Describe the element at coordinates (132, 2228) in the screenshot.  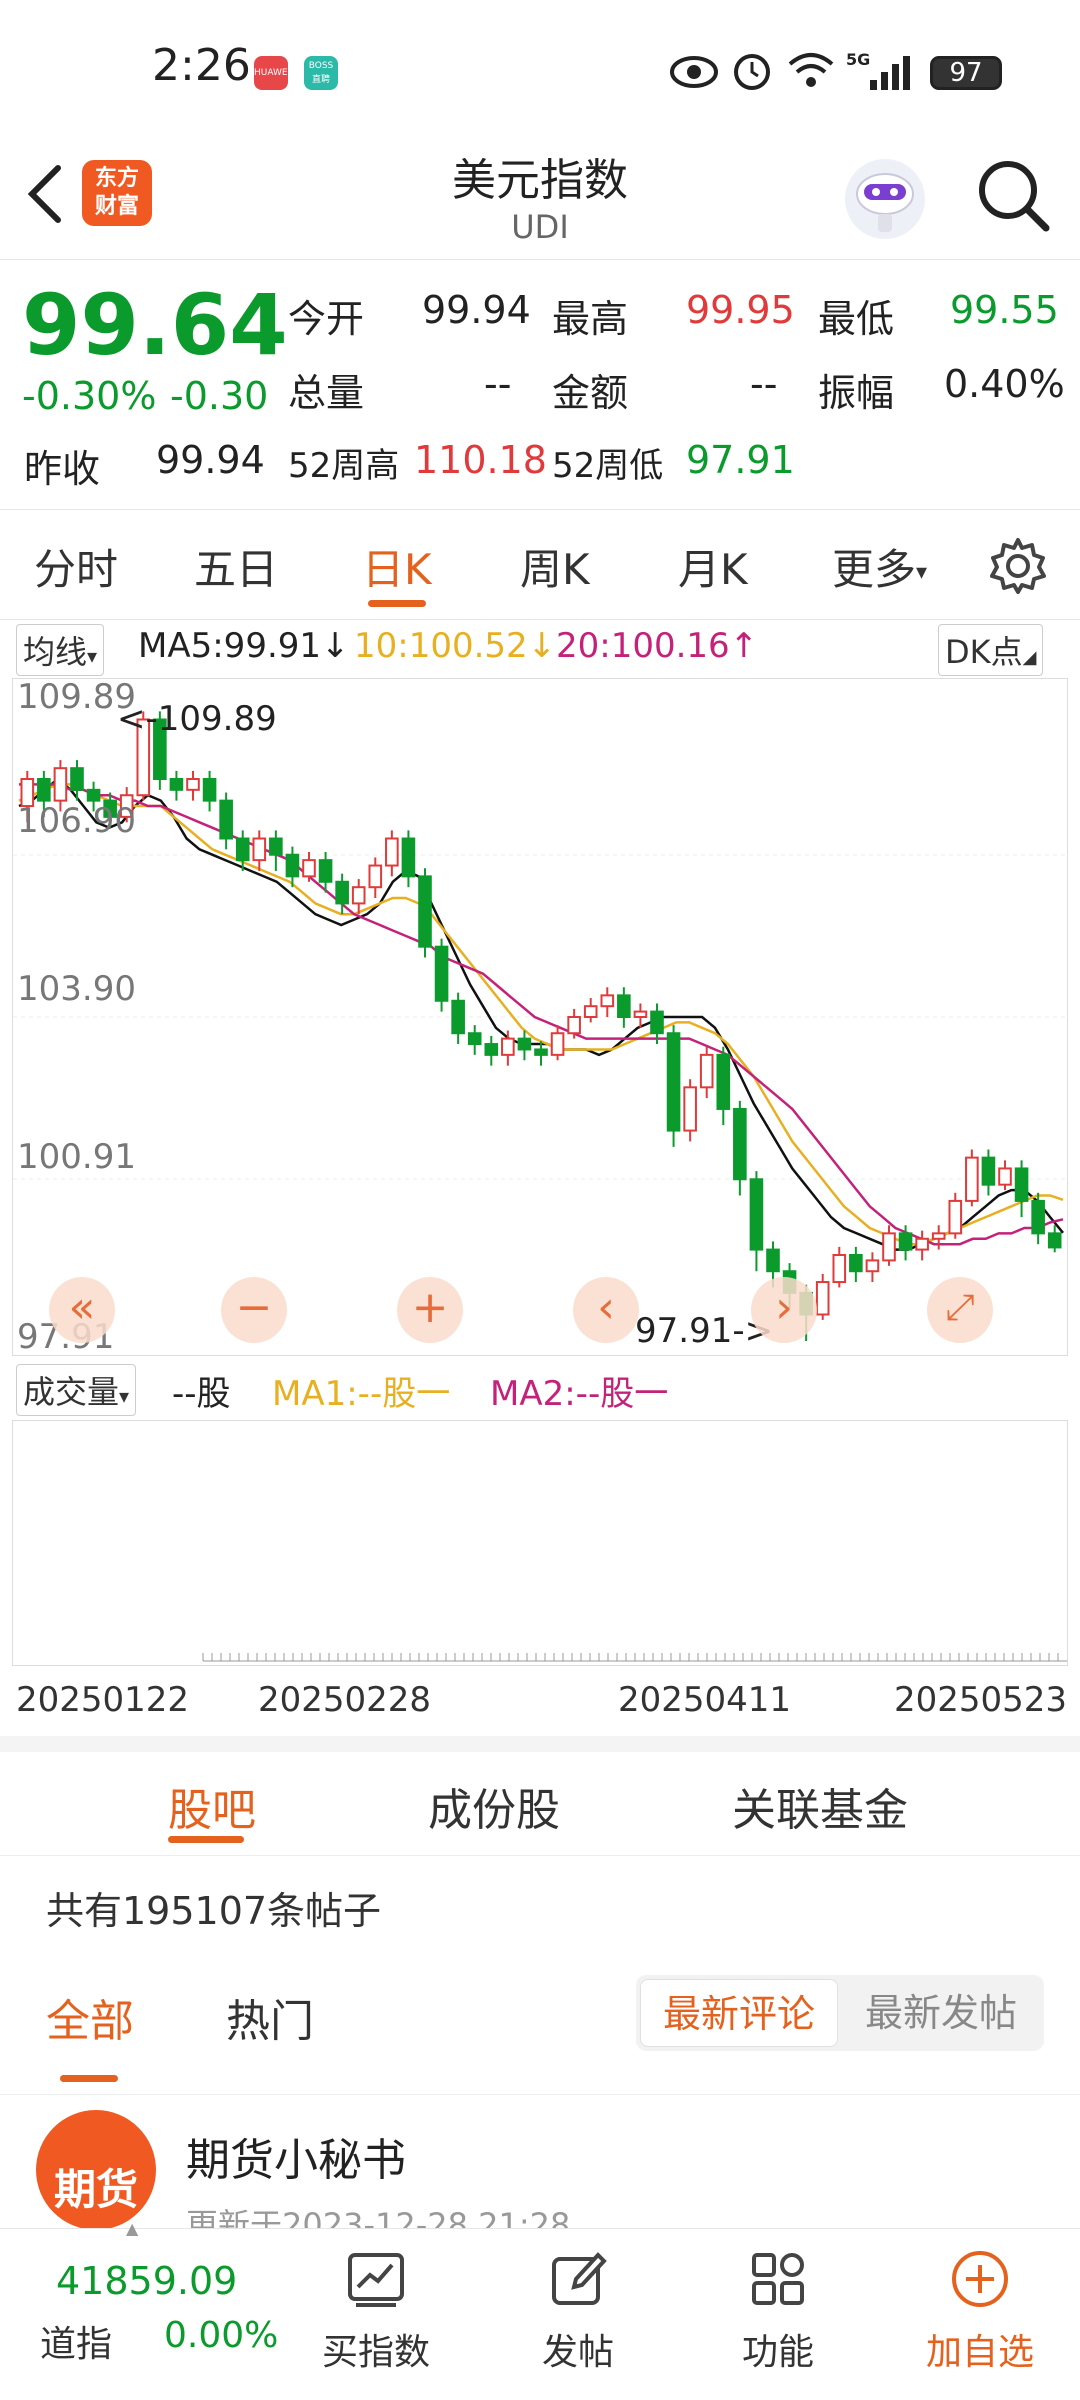
I see `caret-up-icon: ▲` at that location.